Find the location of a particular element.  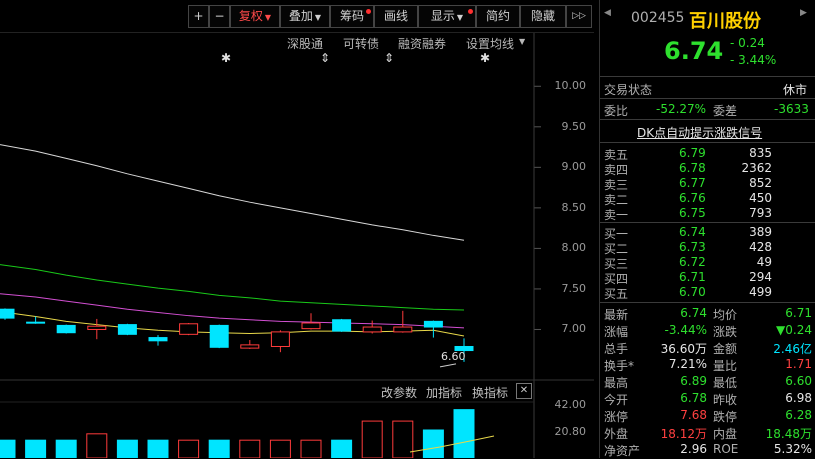

yincang-button: 隐藏 is located at coordinates (543, 16).